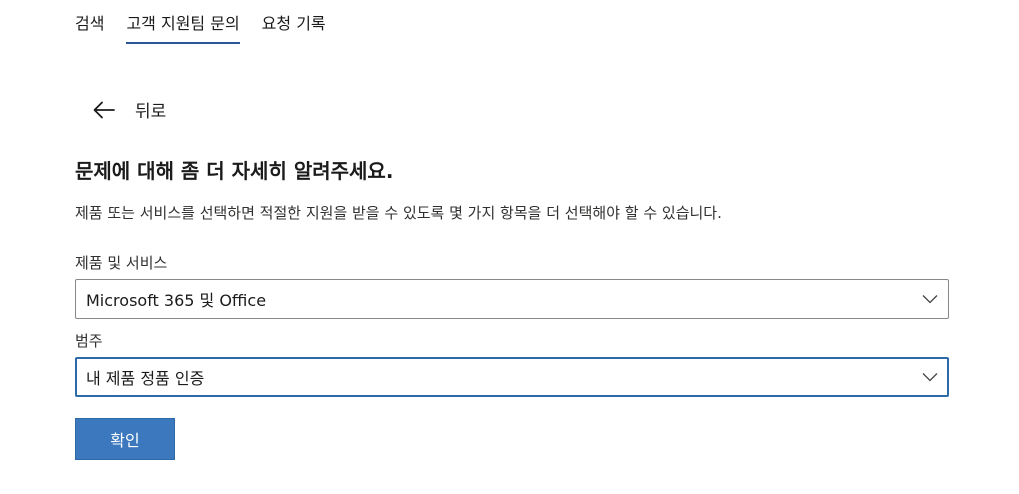 This screenshot has height=494, width=1019. I want to click on back-label: 뒤로, so click(151, 112).